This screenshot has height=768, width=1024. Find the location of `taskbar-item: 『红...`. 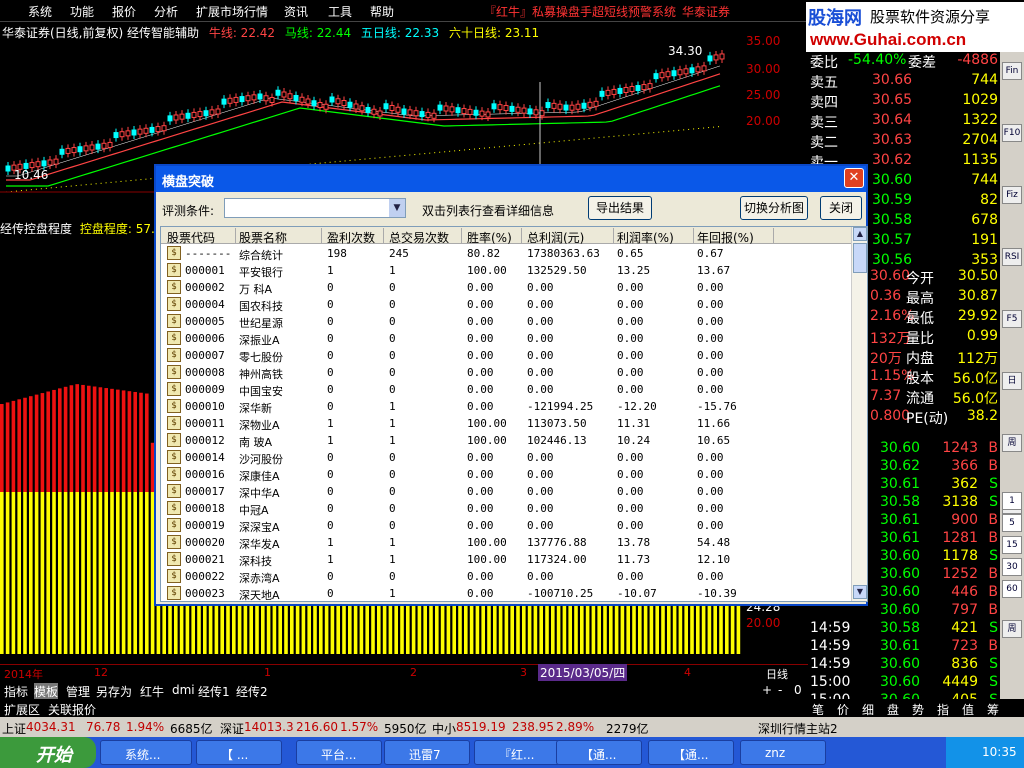

taskbar-item: 『红... is located at coordinates (517, 752).